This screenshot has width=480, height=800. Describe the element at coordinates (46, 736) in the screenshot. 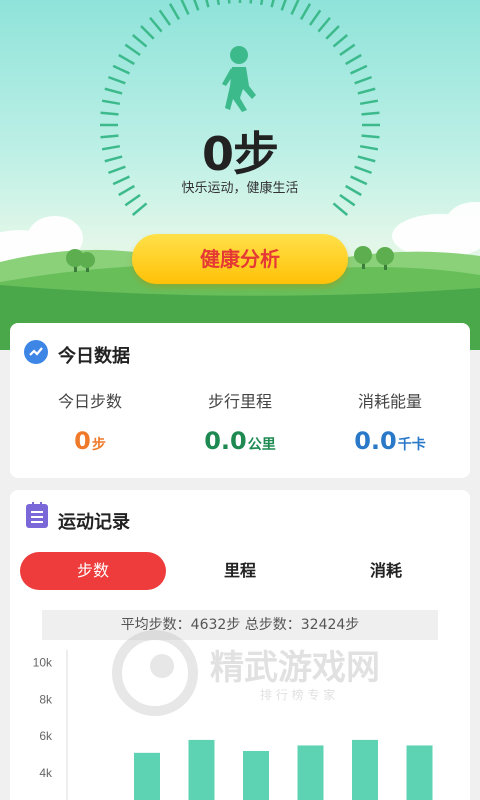

I see `y-tick-label: 6k` at that location.